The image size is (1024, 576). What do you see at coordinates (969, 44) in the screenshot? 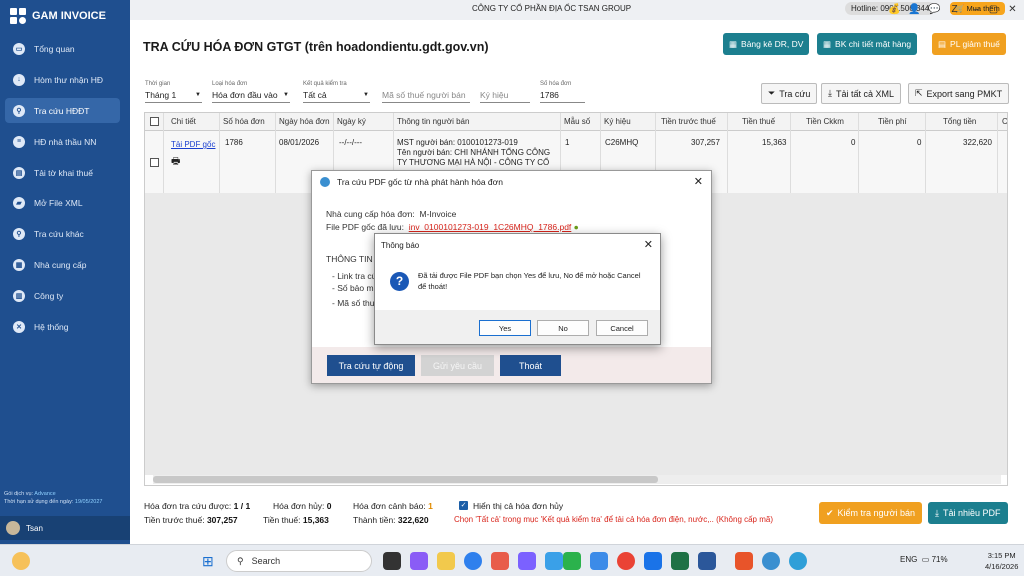
I see `pl-giam-thue-button: ▤ PL giảm thuế` at bounding box center [969, 44].